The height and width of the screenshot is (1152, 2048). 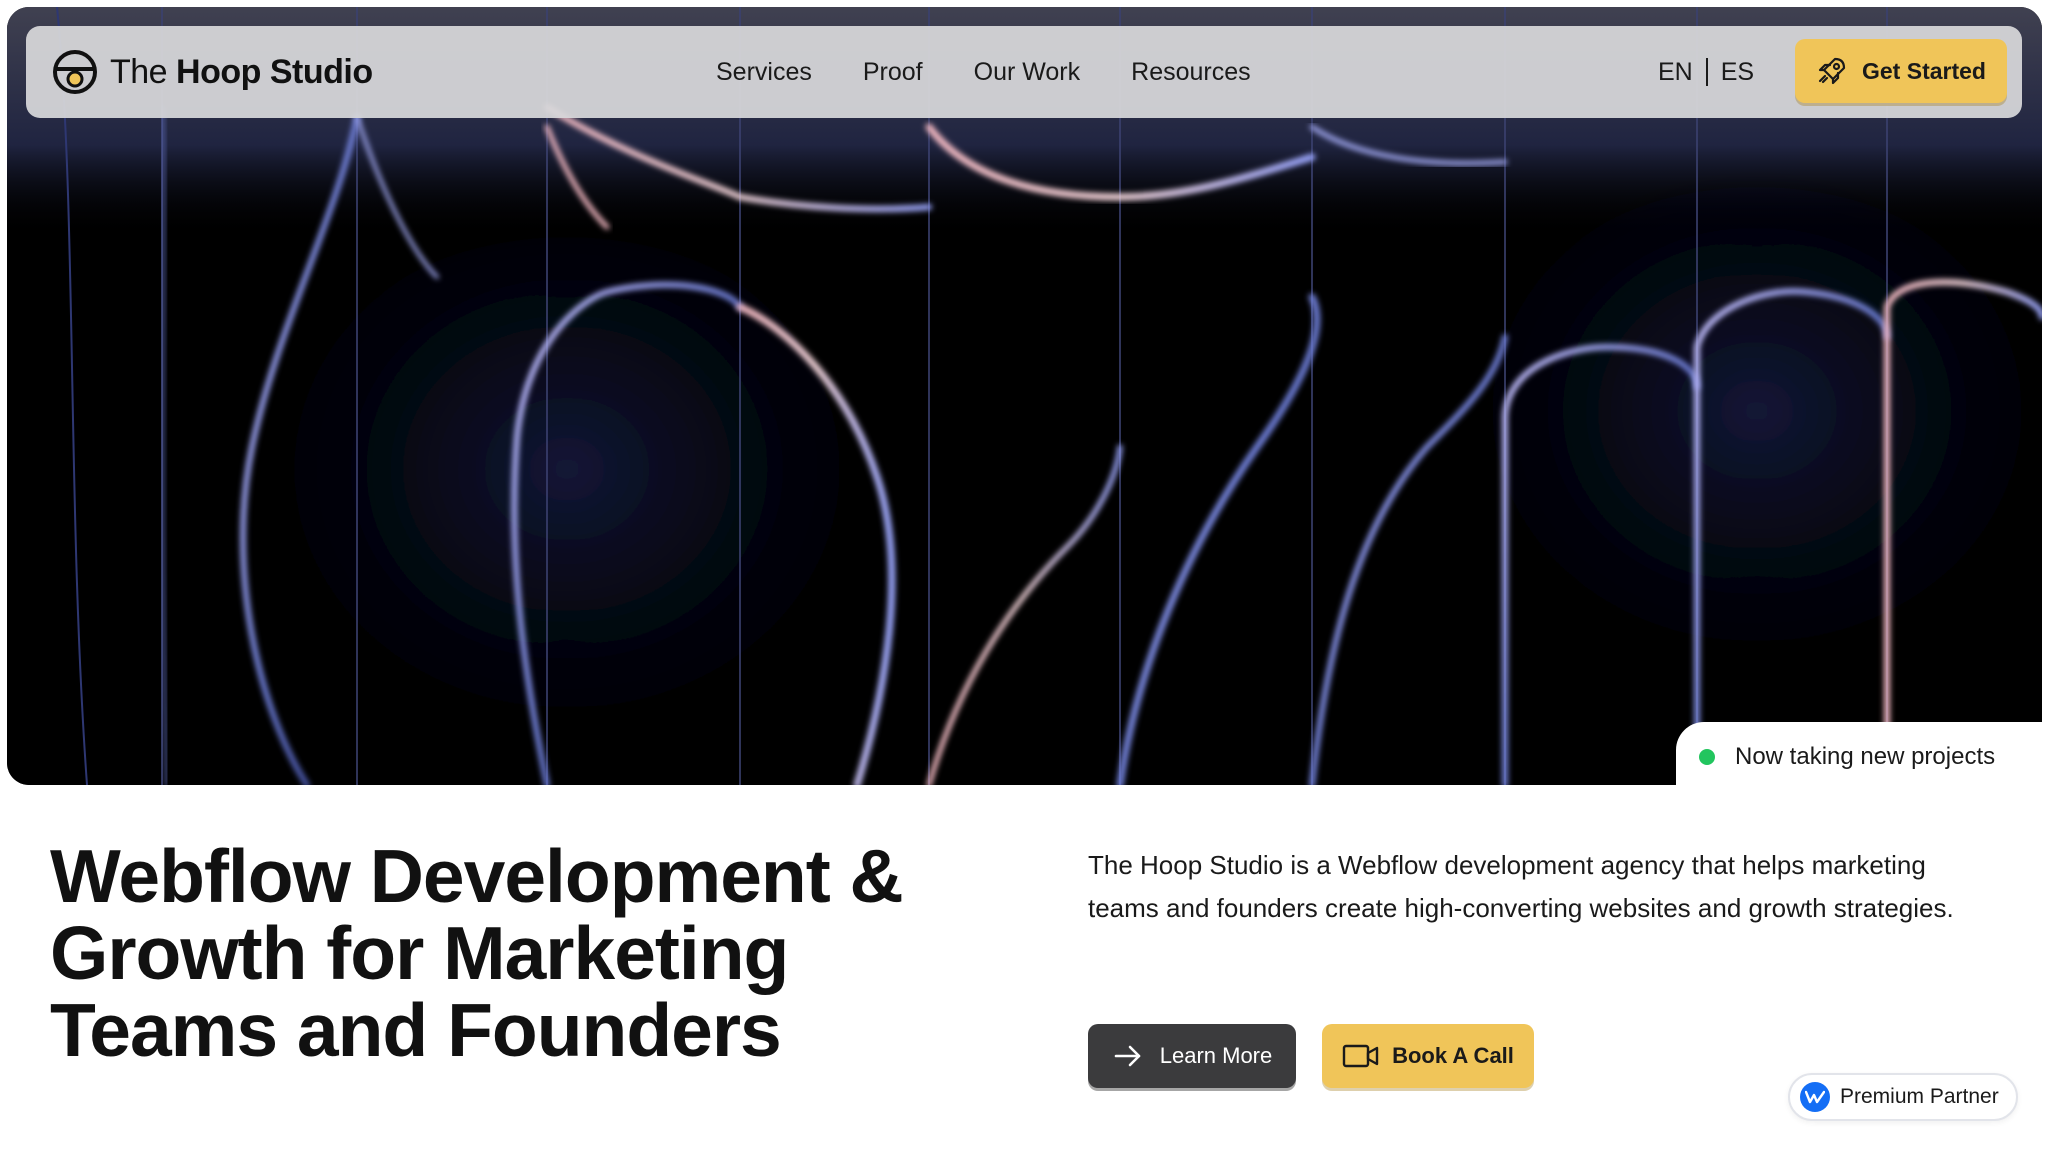 What do you see at coordinates (1360, 1056) in the screenshot?
I see `video-camera-icon` at bounding box center [1360, 1056].